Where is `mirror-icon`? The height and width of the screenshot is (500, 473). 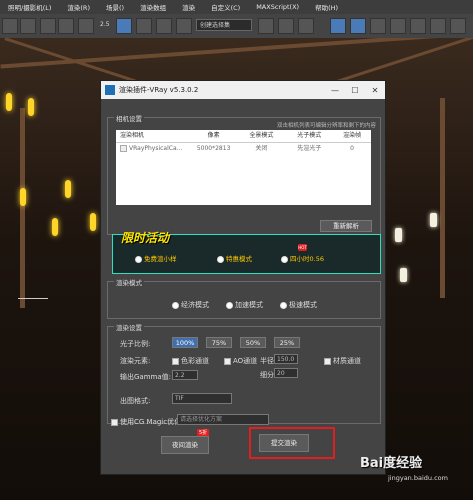
mirror-icon is located at coordinates (266, 26).